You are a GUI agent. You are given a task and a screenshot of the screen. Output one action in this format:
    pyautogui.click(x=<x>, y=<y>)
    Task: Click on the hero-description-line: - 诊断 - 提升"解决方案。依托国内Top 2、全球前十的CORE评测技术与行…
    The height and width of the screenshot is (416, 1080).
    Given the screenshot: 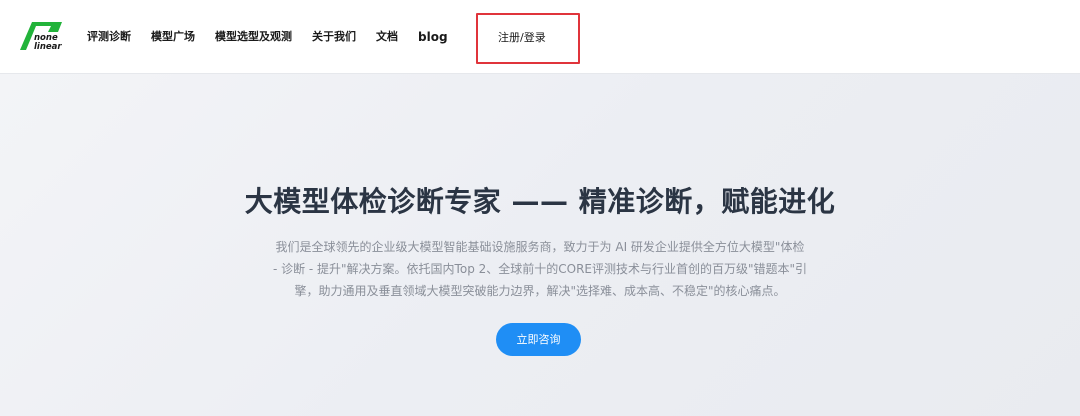 What is the action you would take?
    pyautogui.click(x=540, y=269)
    